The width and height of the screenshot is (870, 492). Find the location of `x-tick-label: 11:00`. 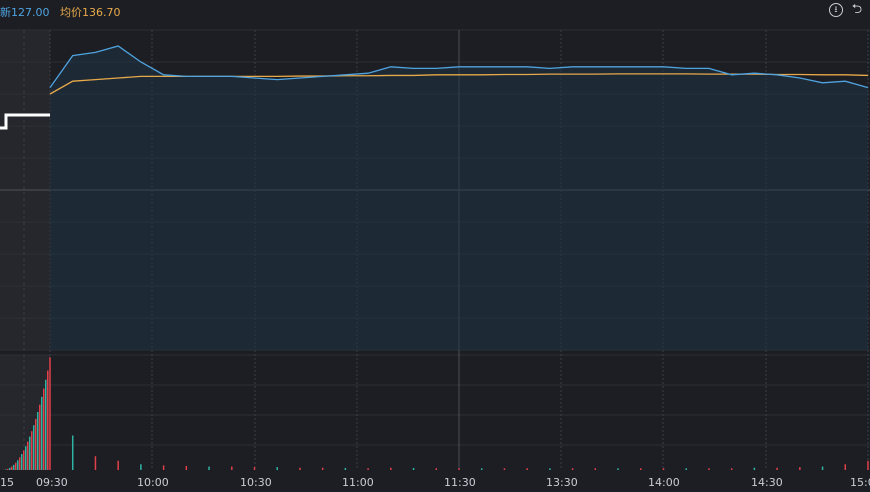

x-tick-label: 11:00 is located at coordinates (358, 482).